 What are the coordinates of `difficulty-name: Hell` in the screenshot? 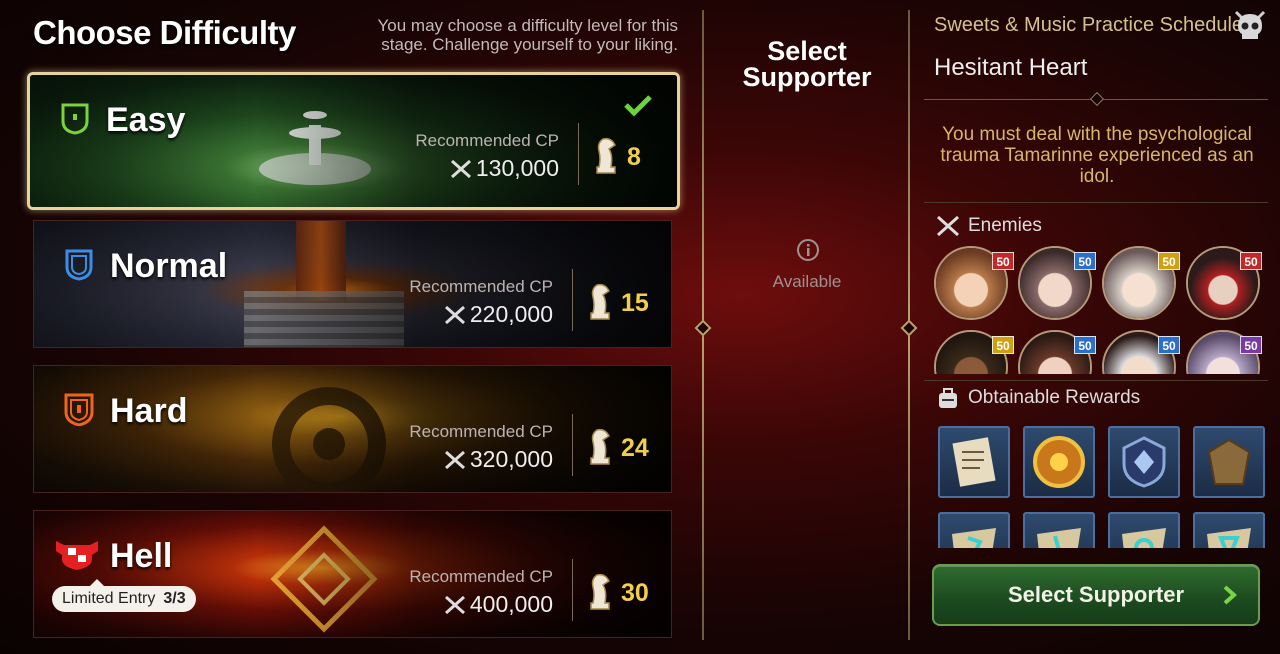 It's located at (141, 556).